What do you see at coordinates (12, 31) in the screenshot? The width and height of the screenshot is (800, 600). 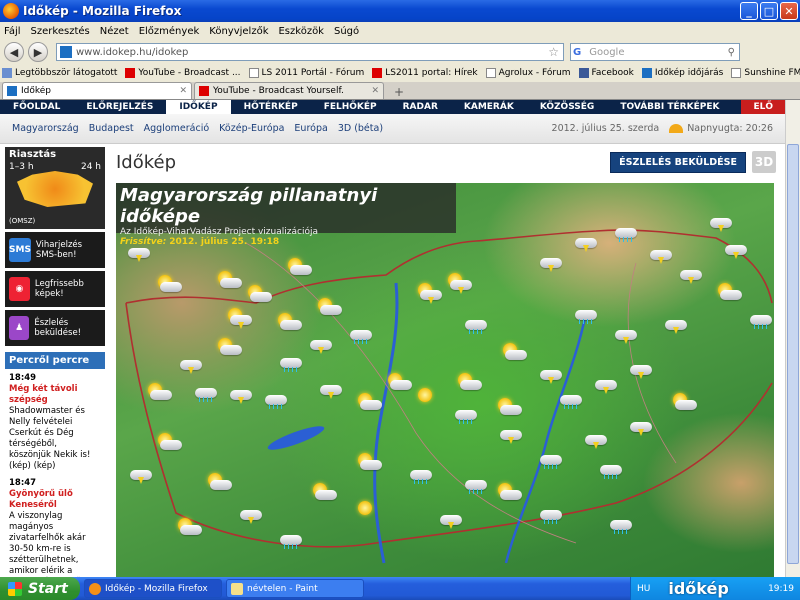 I see `menu-file: Fájl` at bounding box center [12, 31].